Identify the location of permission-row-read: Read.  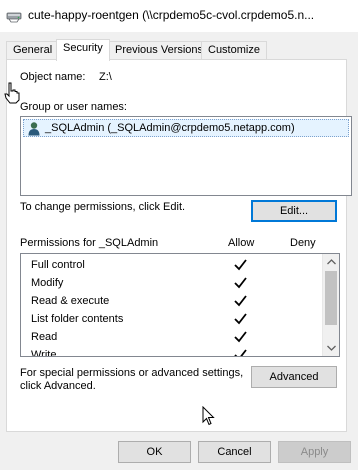
(185, 337).